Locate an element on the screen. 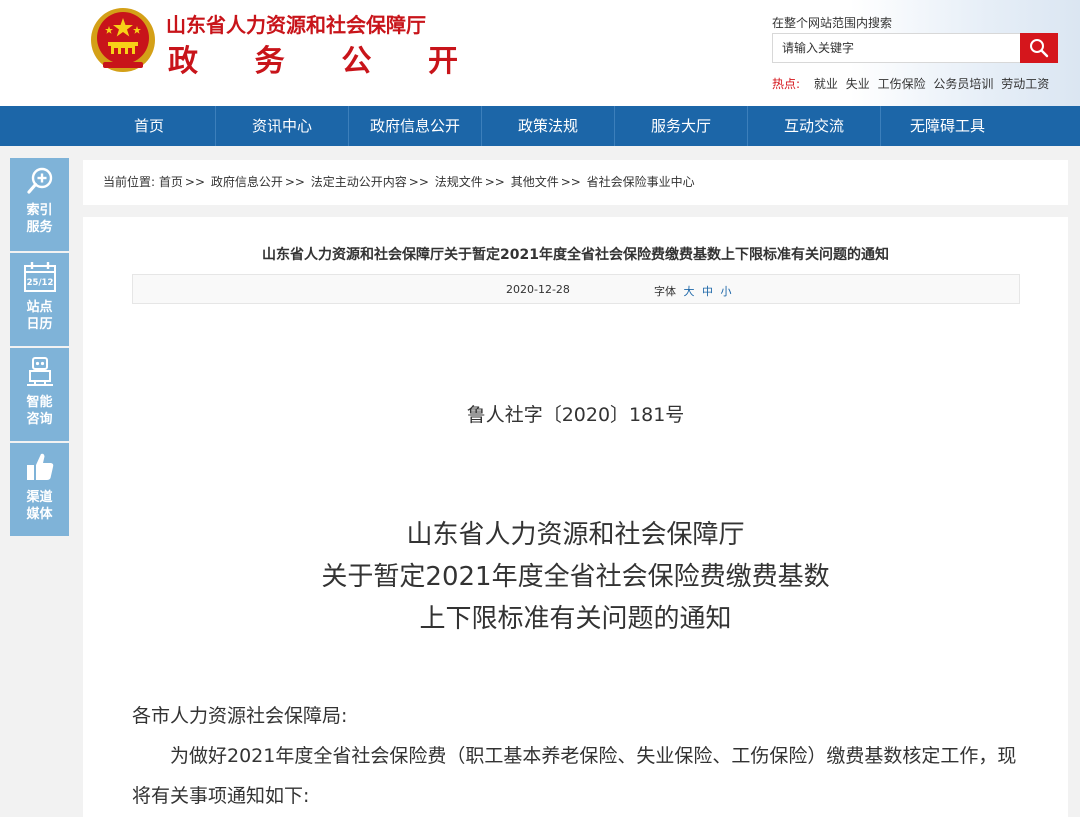 The height and width of the screenshot is (817, 1080). sidebar-item-smart-consult: 智能咨询 is located at coordinates (39, 394).